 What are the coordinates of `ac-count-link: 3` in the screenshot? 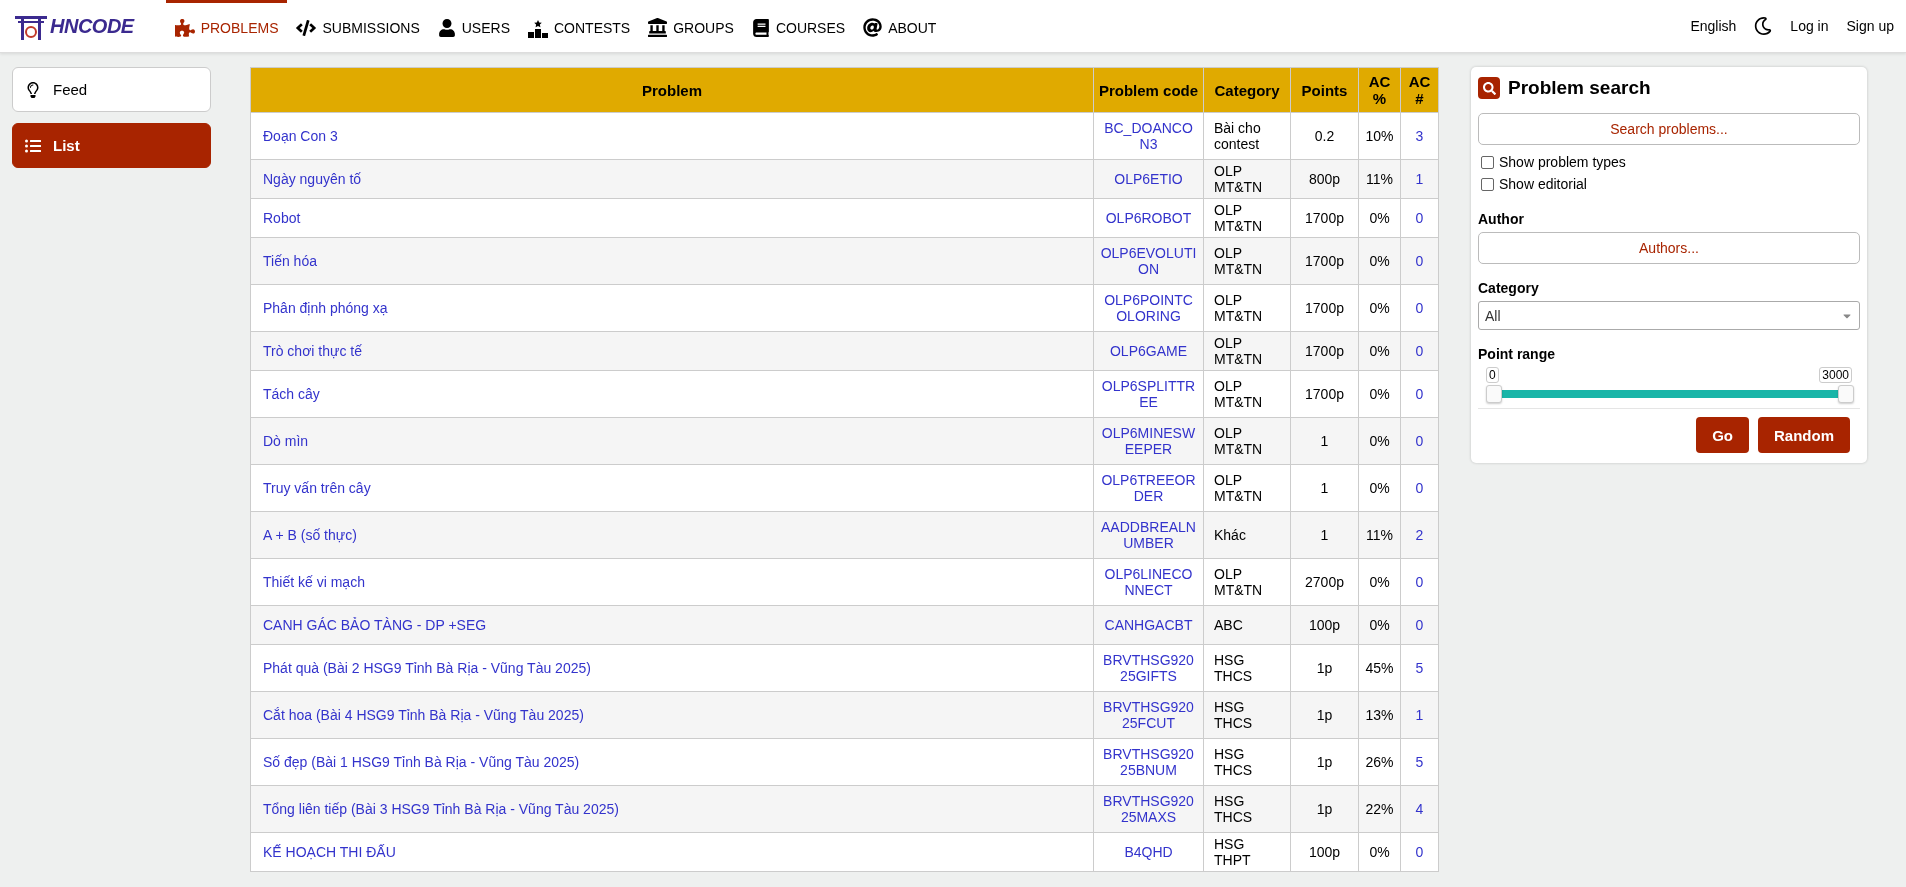 It's located at (1419, 136).